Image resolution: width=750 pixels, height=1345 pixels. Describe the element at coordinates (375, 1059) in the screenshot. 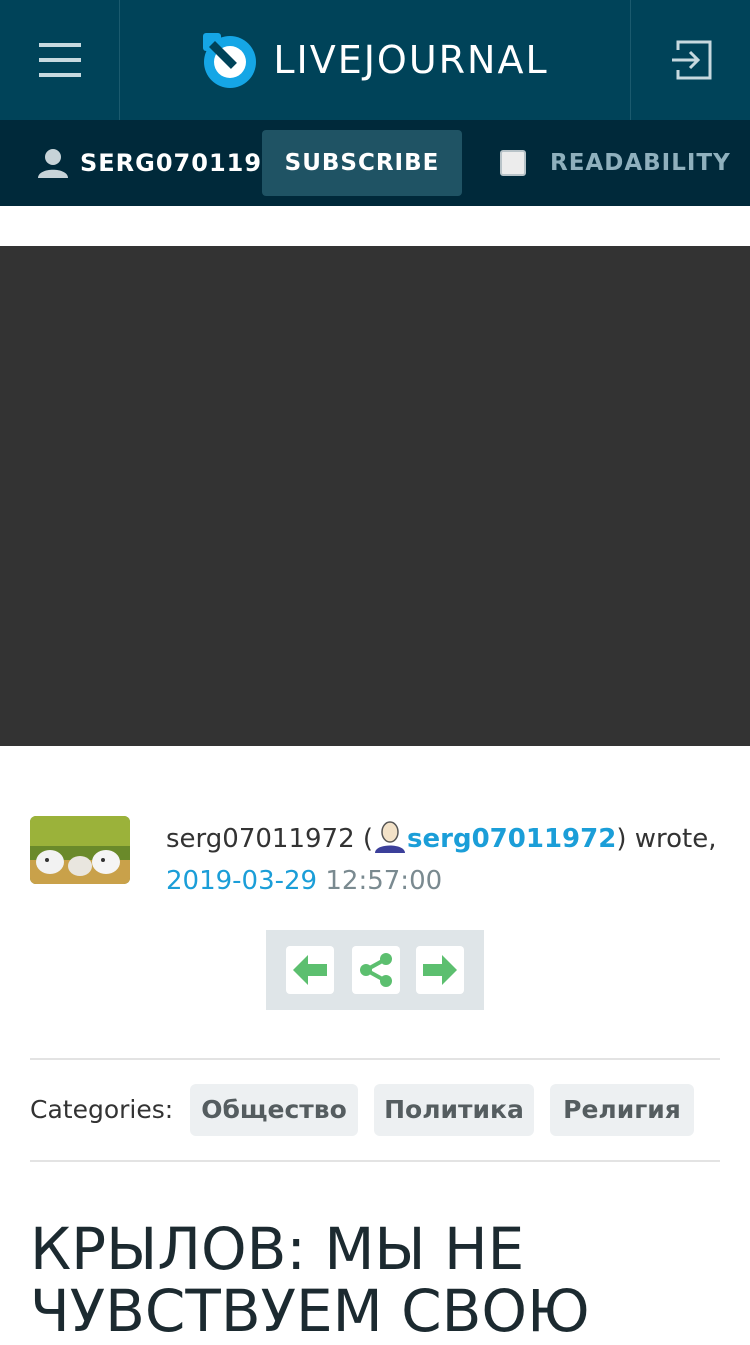

I see `divider-top` at that location.